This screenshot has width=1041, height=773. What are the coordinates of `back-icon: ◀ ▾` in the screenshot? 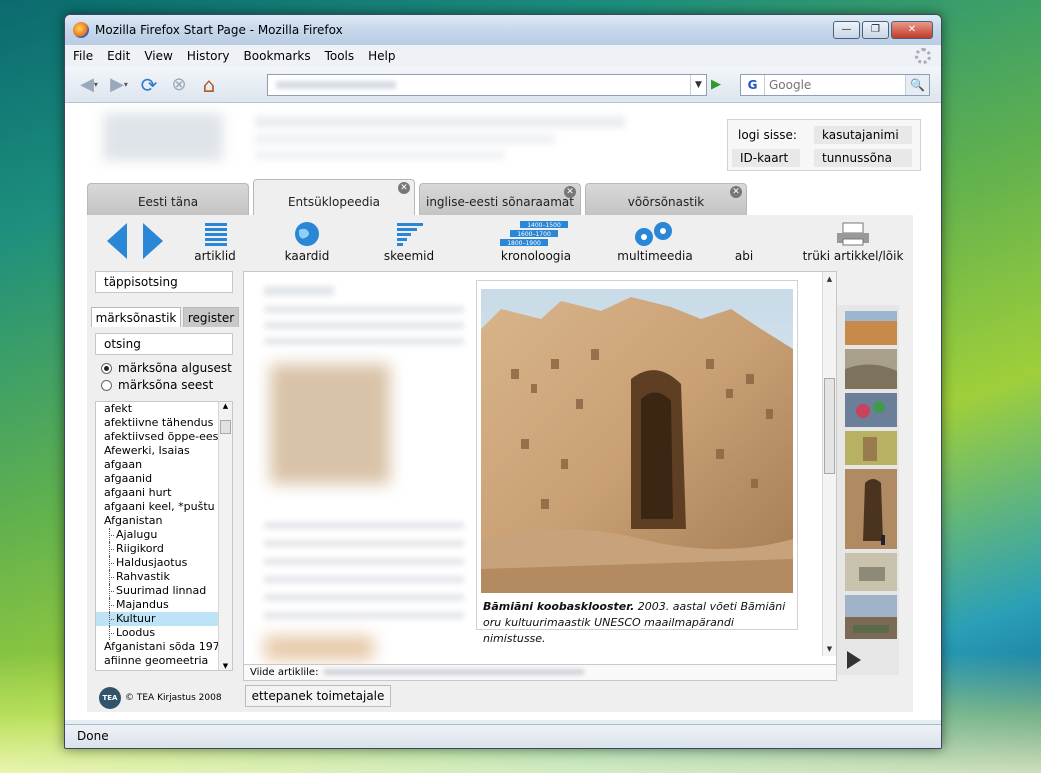 It's located at (89, 85).